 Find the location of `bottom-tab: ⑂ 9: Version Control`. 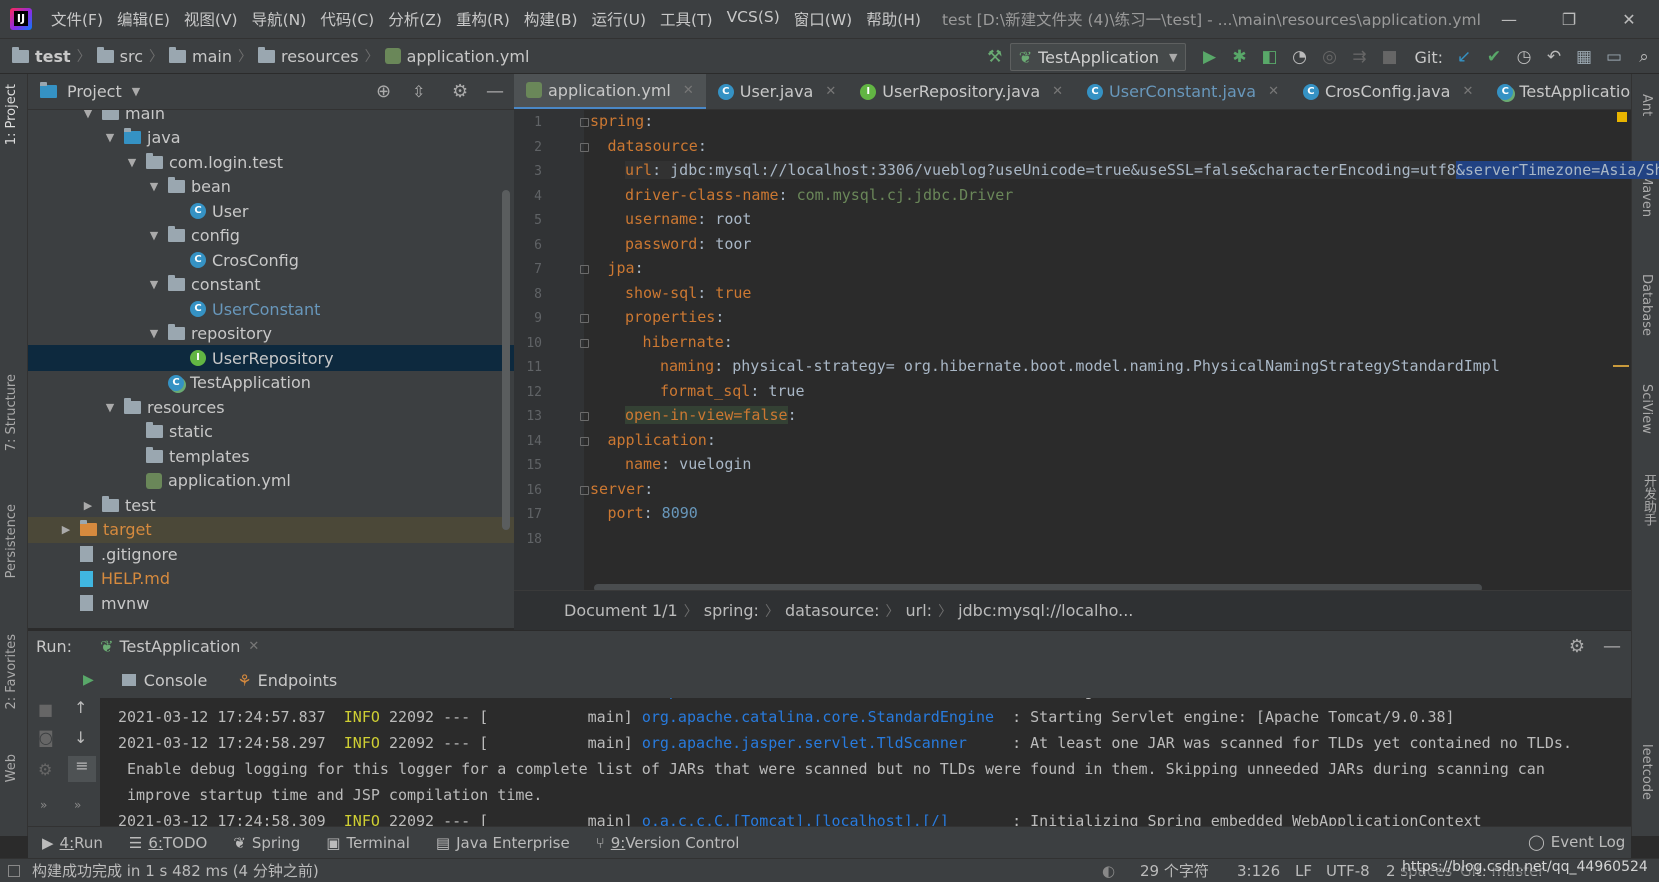

bottom-tab: ⑂ 9: Version Control is located at coordinates (668, 843).